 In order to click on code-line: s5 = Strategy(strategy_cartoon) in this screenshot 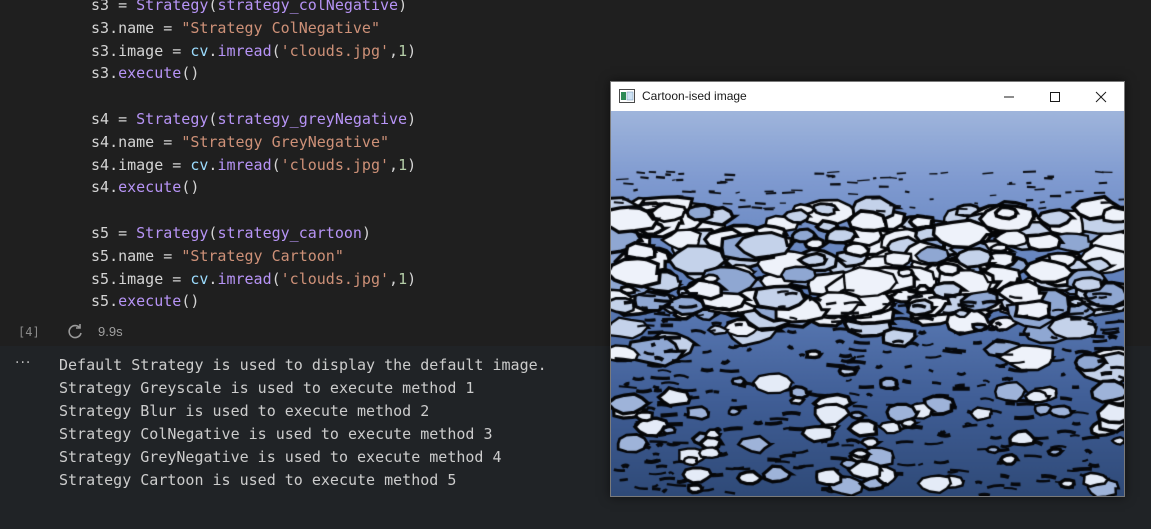, I will do `click(231, 233)`.